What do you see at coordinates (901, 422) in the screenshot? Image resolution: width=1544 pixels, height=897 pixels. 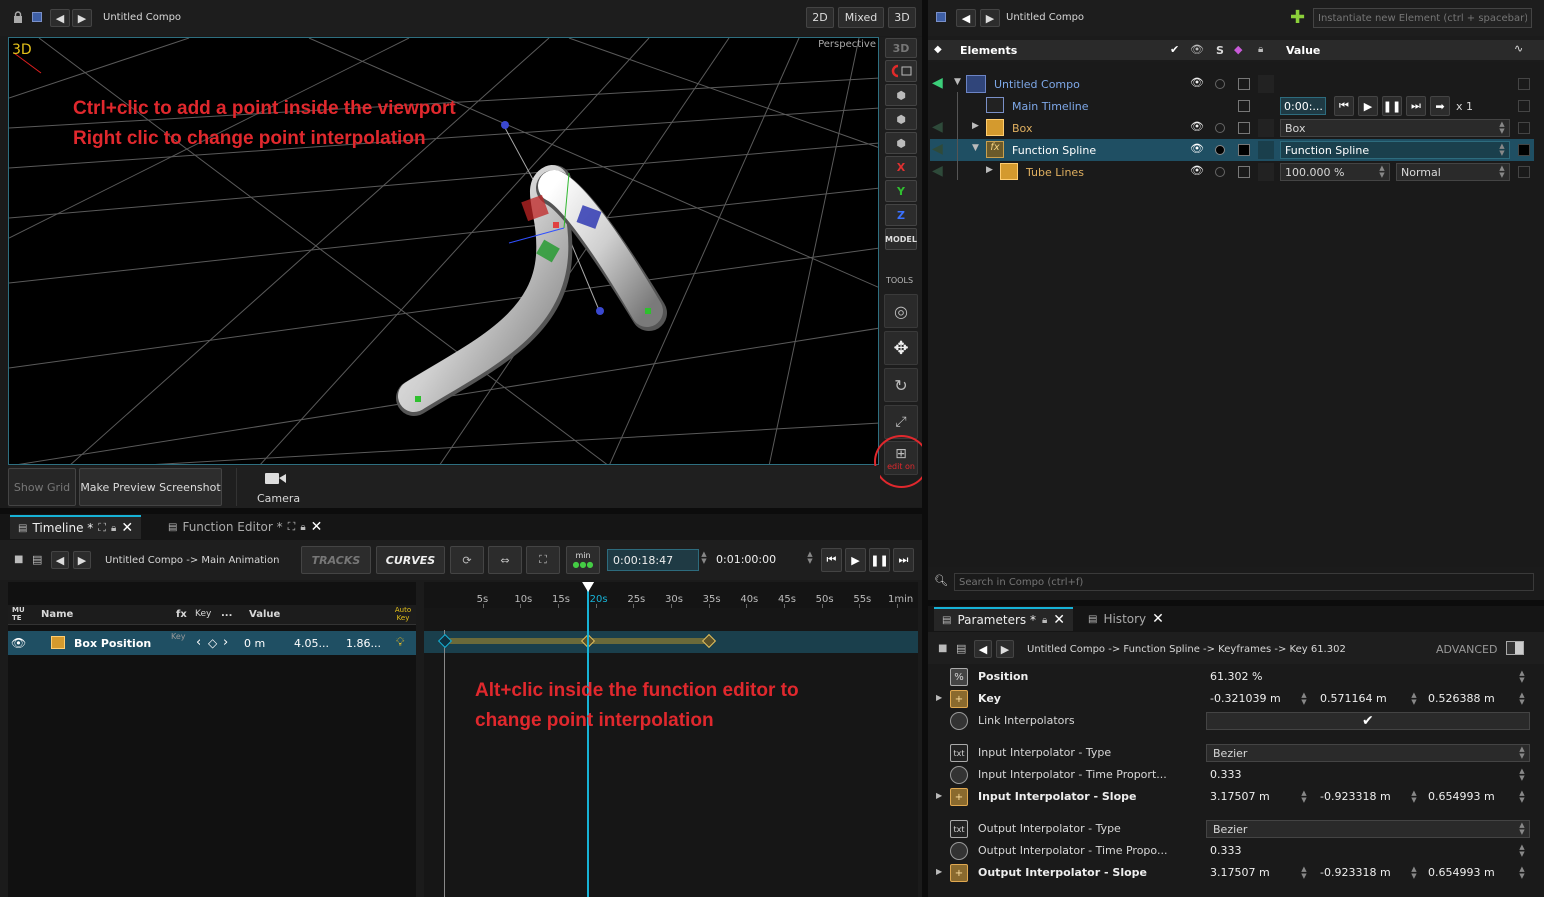 I see `tool-scale-button: ⤢` at bounding box center [901, 422].